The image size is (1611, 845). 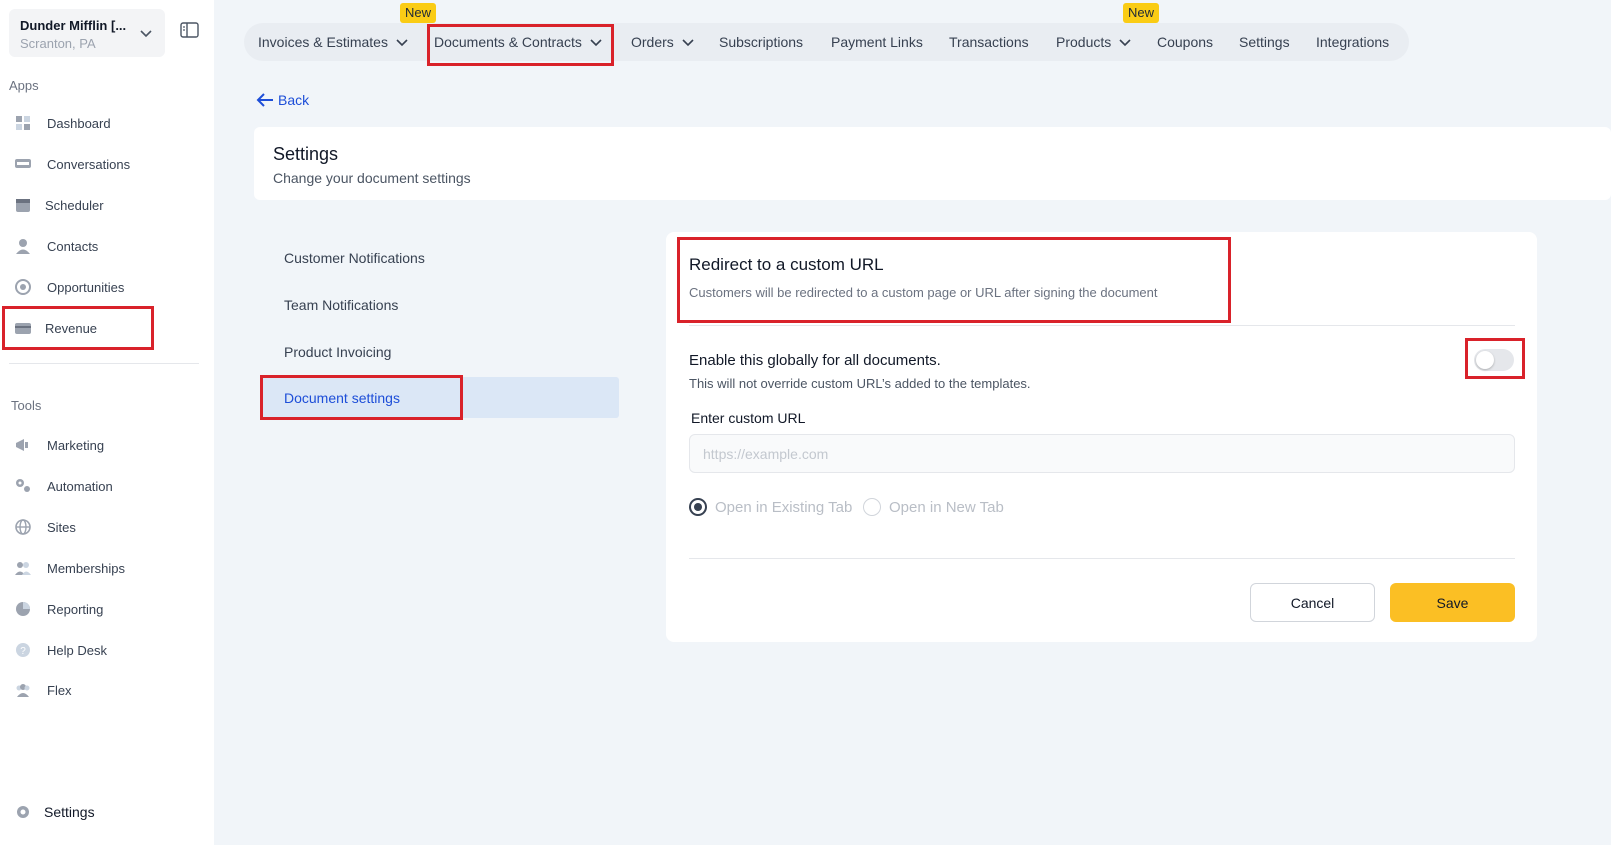 I want to click on tab-label: Invoices & Estimates, so click(x=323, y=42).